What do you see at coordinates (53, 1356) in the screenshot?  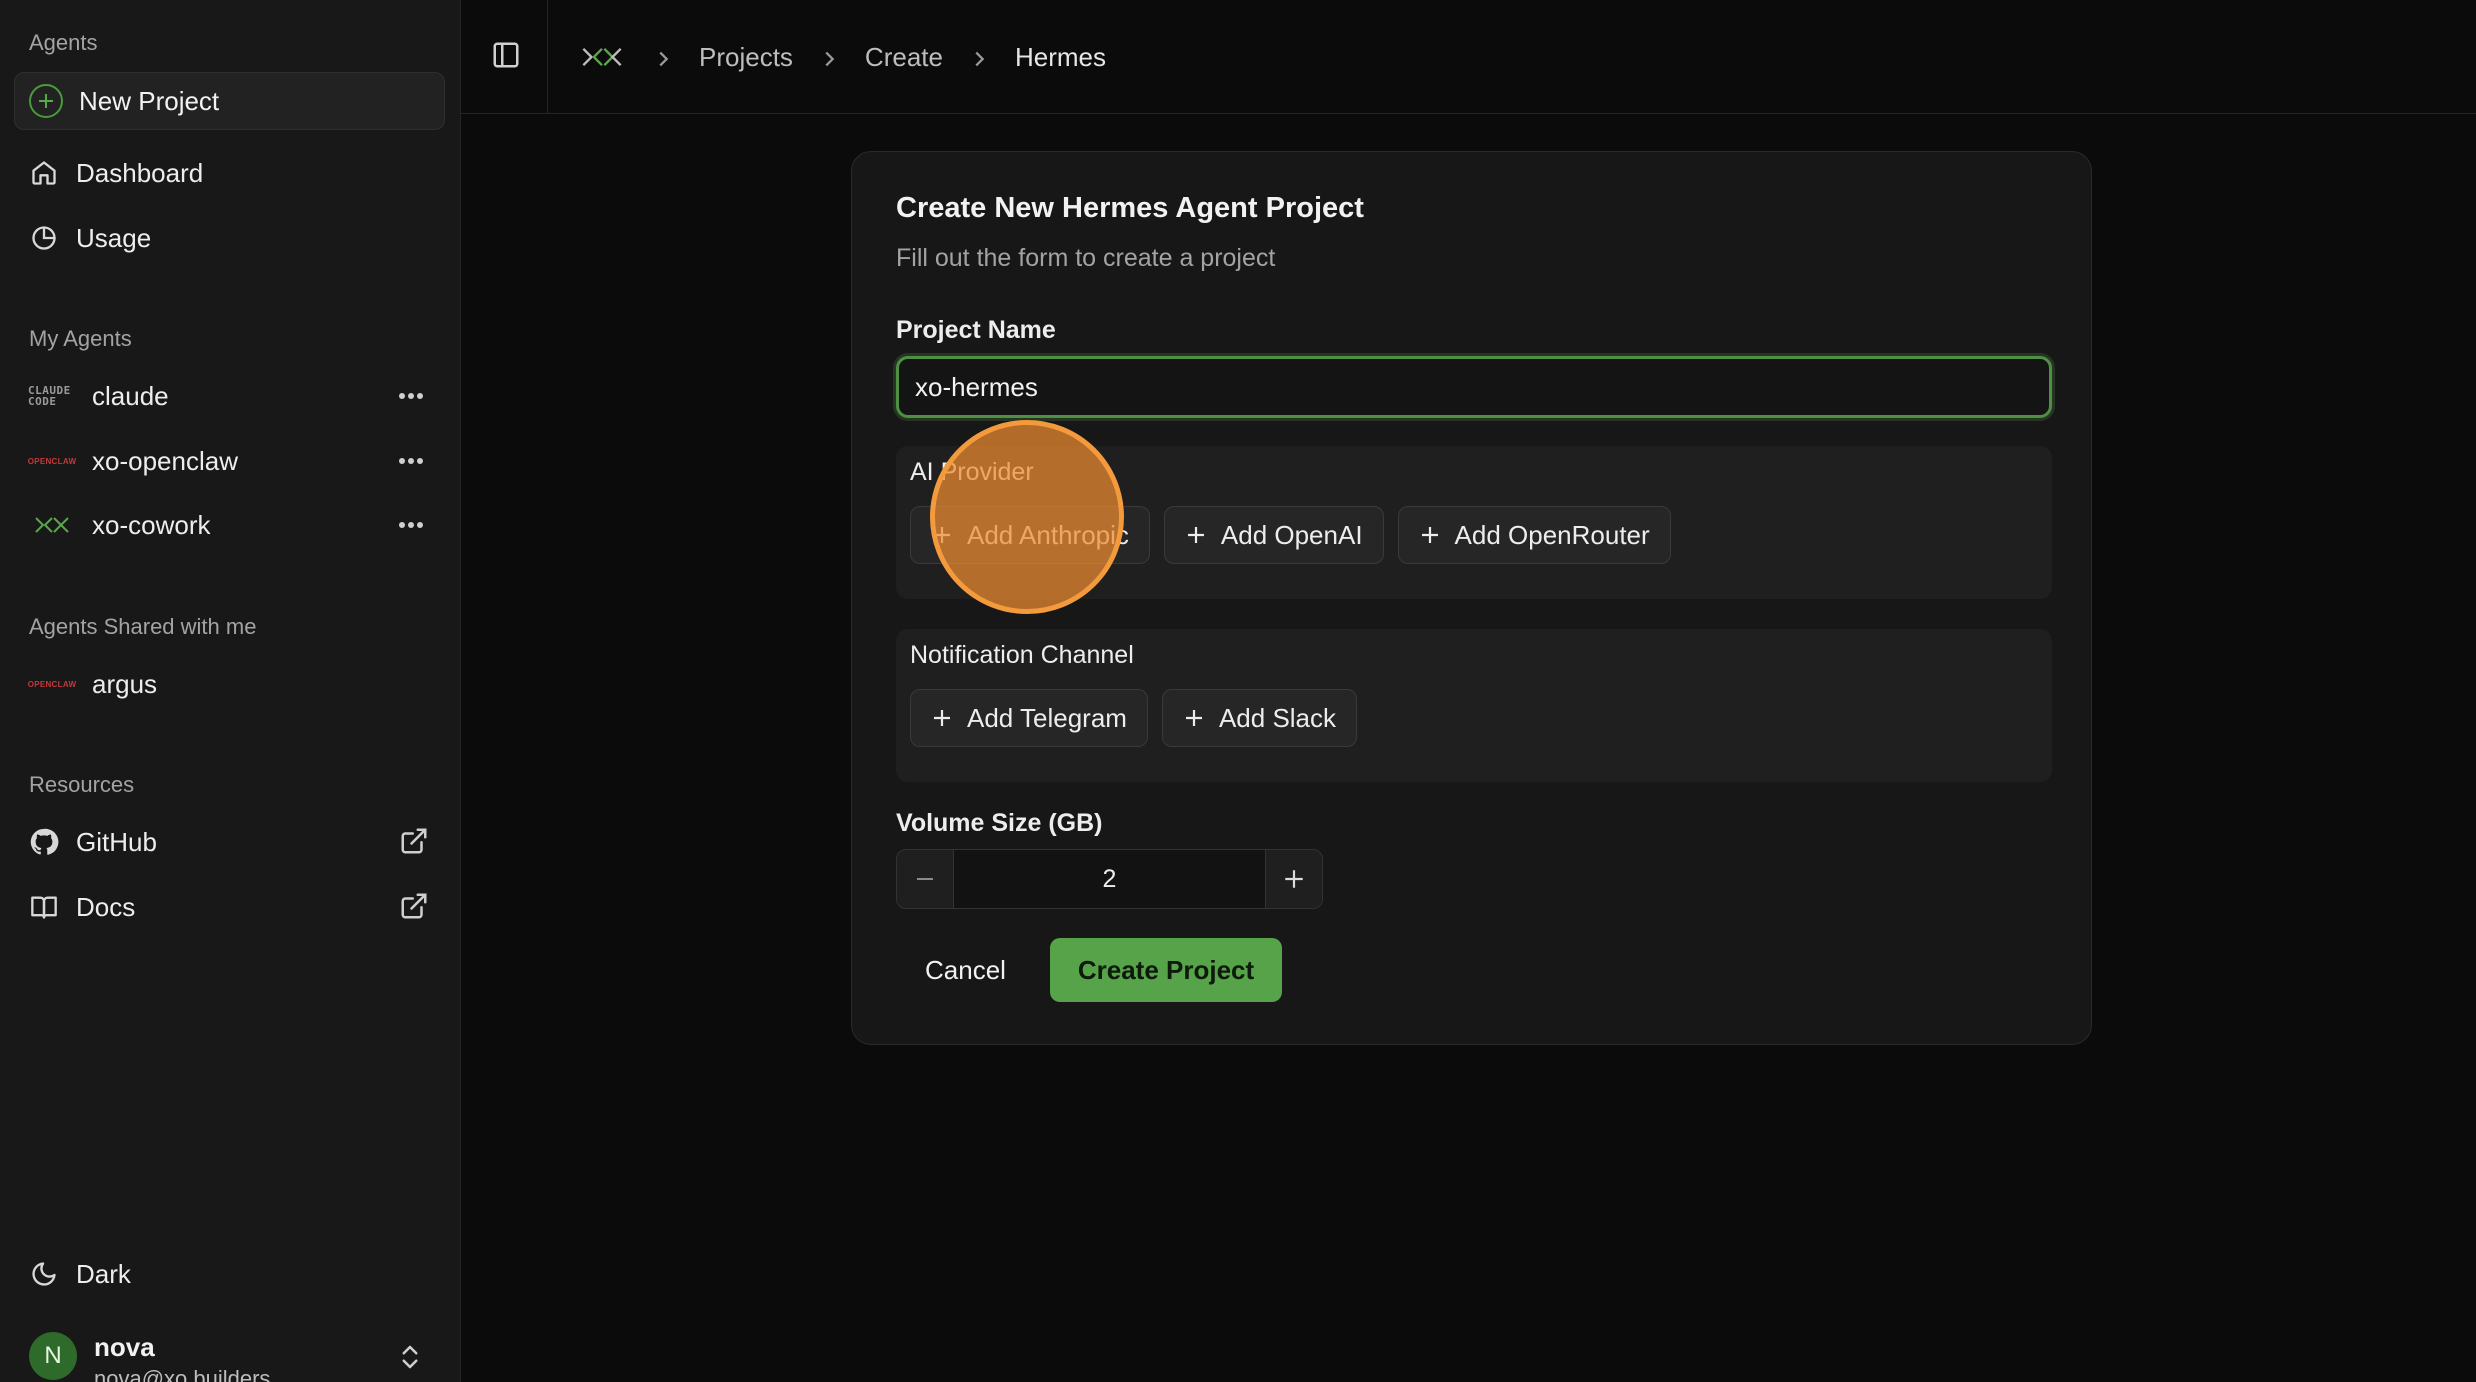 I see `avatar: N` at bounding box center [53, 1356].